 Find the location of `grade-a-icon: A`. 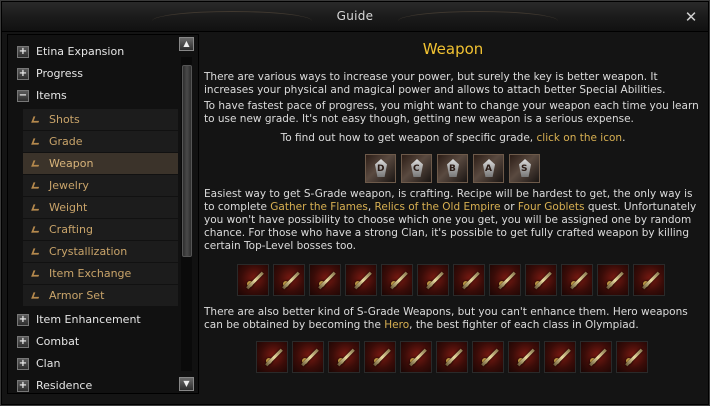

grade-a-icon: A is located at coordinates (488, 168).